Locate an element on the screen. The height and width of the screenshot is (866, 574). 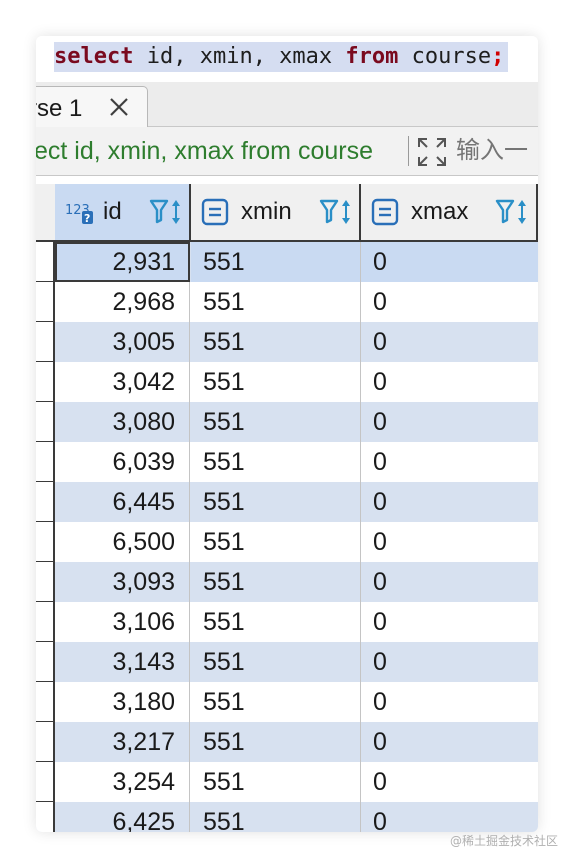
cell-id: 3,080 is located at coordinates (122, 422).